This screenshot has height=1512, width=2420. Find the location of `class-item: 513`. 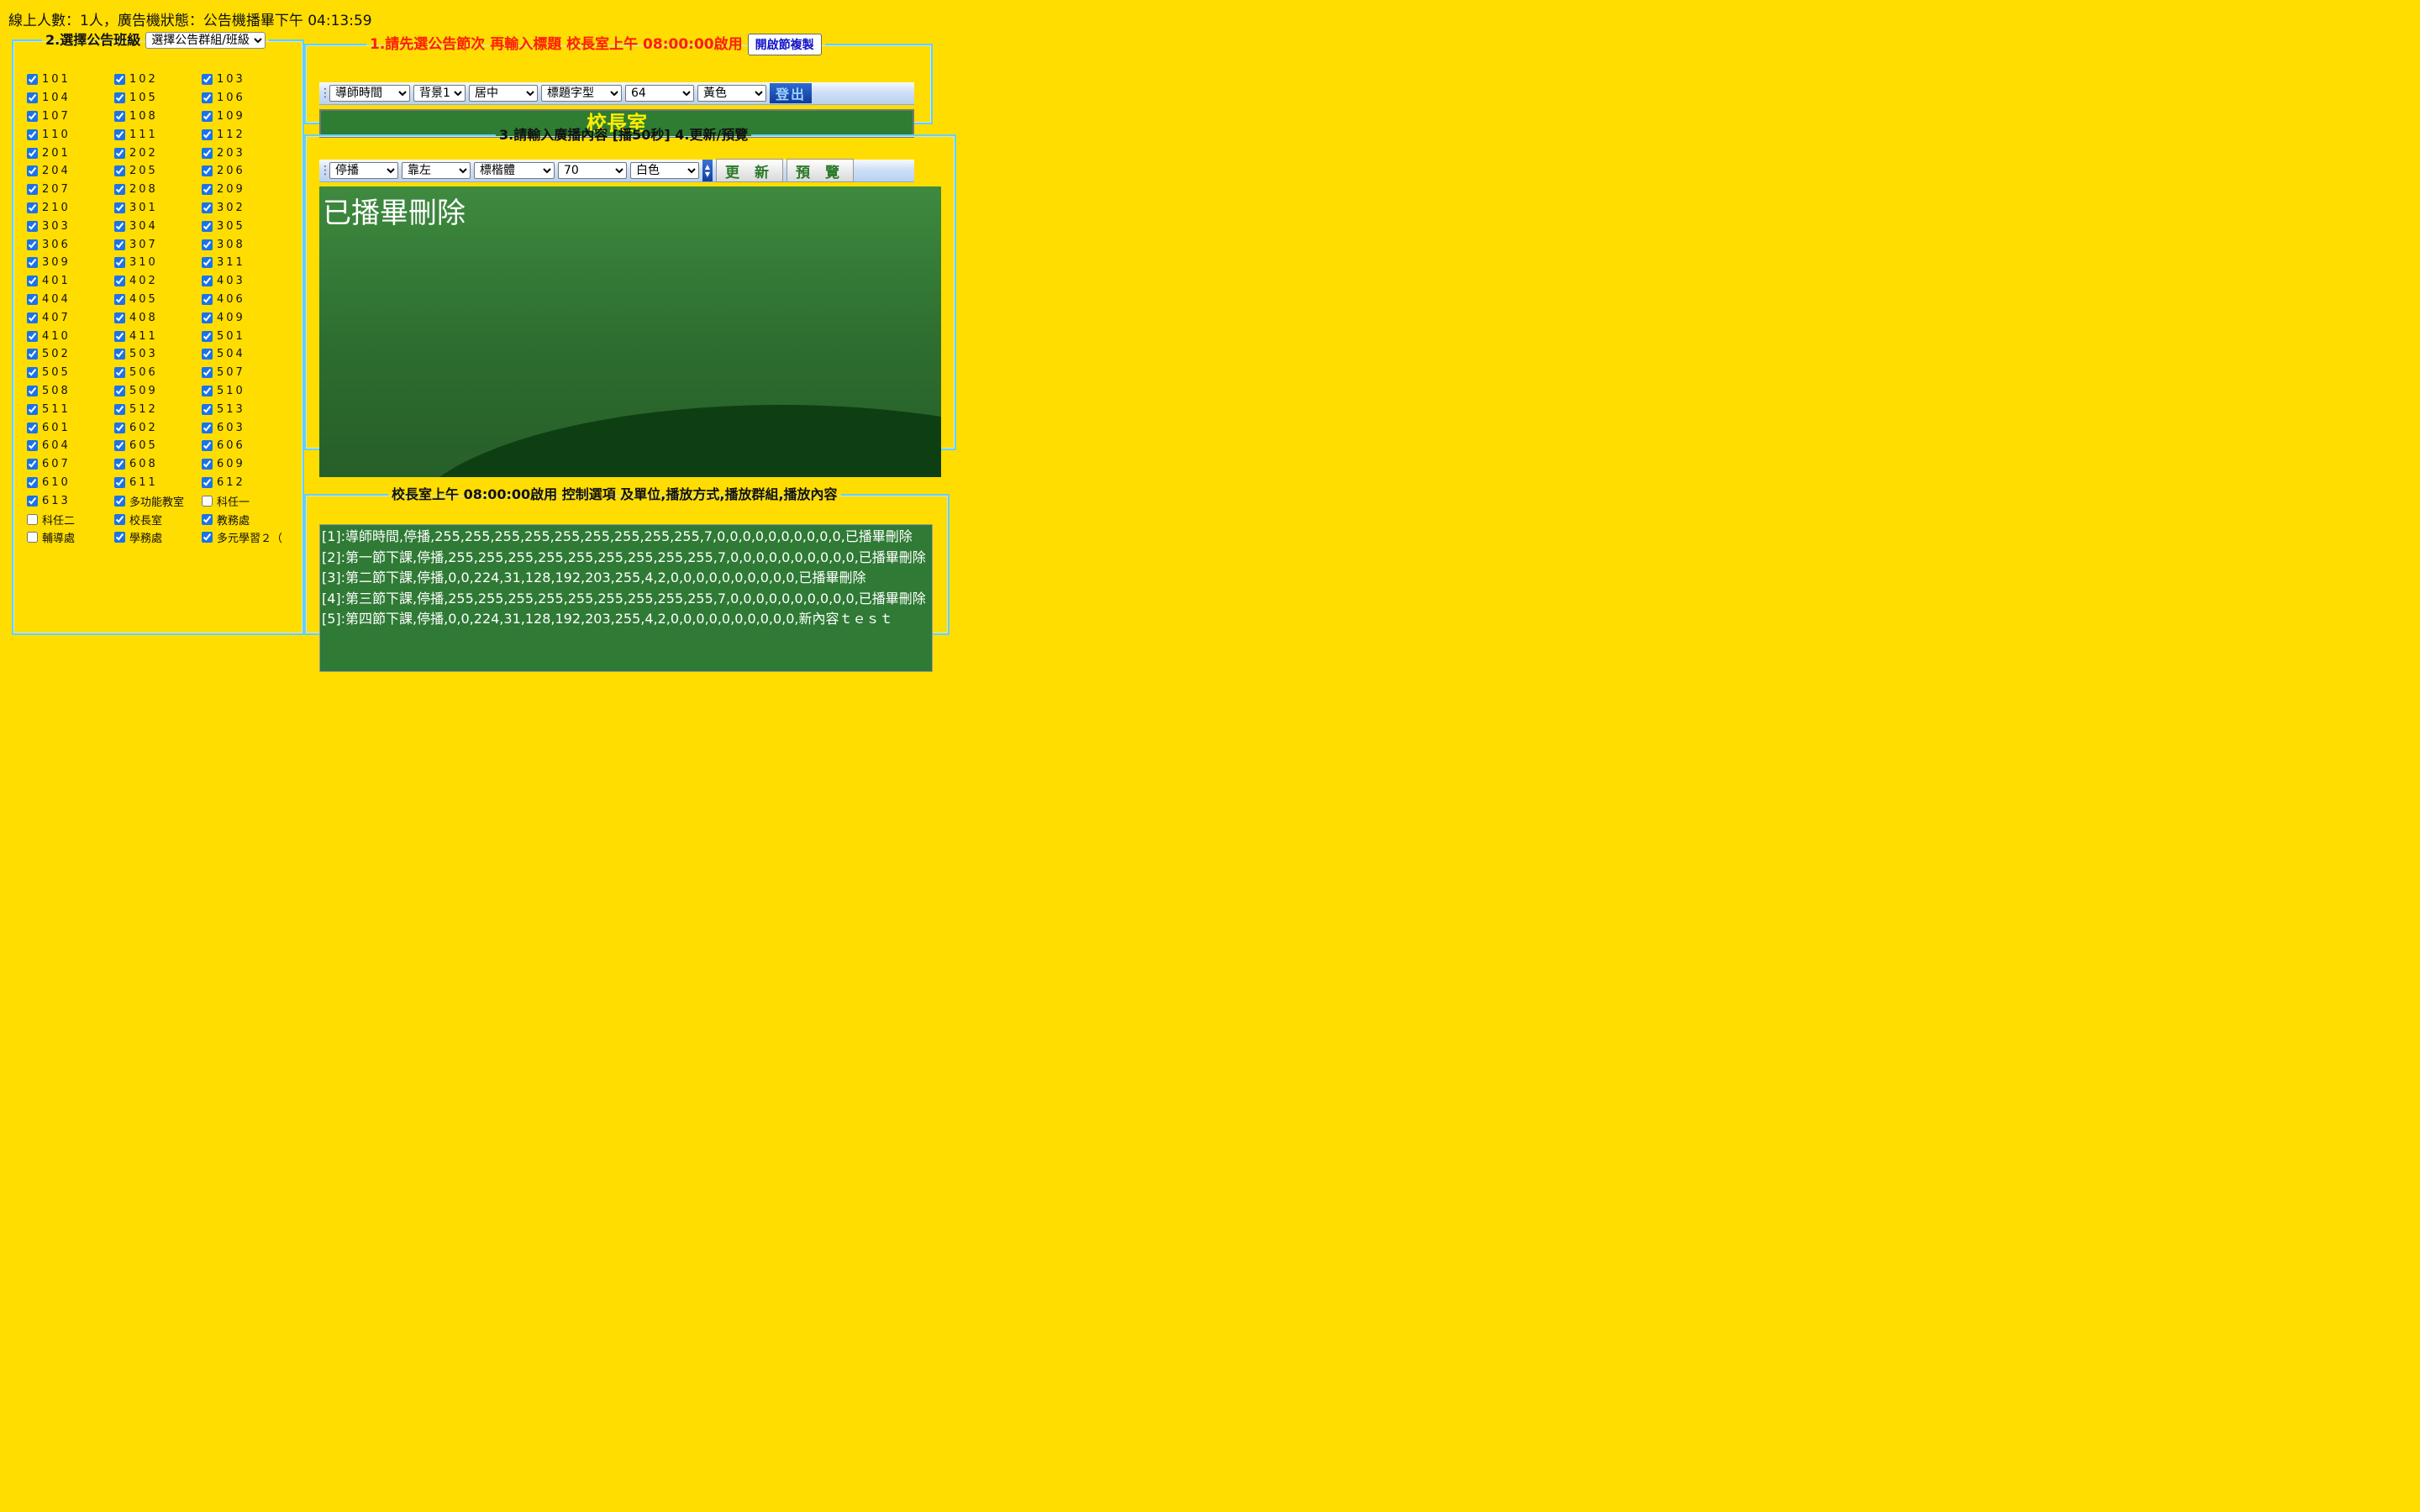

class-item: 513 is located at coordinates (246, 409).